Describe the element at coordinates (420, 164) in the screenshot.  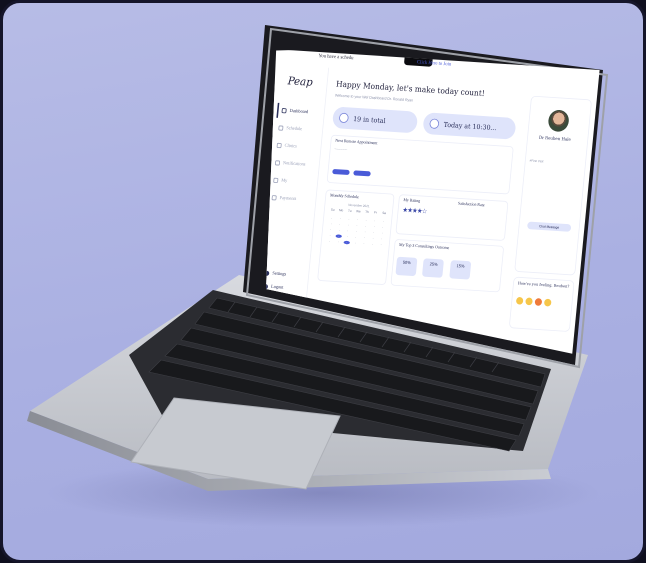
I see `next-appointment-card: Next Remote Appointment ──────` at that location.